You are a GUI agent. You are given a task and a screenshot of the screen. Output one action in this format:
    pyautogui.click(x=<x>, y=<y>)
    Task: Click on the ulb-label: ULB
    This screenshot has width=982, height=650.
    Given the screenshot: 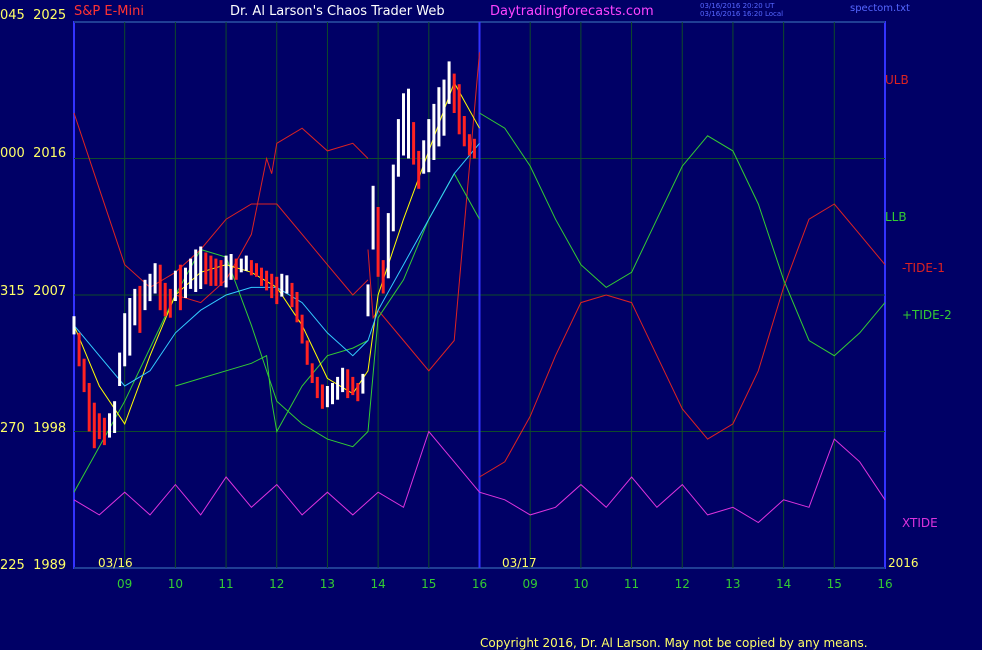 What is the action you would take?
    pyautogui.click(x=897, y=80)
    